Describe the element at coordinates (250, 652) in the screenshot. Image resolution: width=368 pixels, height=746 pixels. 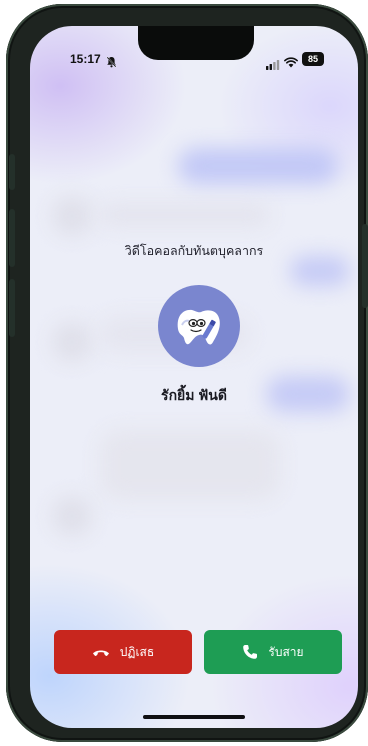
I see `phone-icon` at that location.